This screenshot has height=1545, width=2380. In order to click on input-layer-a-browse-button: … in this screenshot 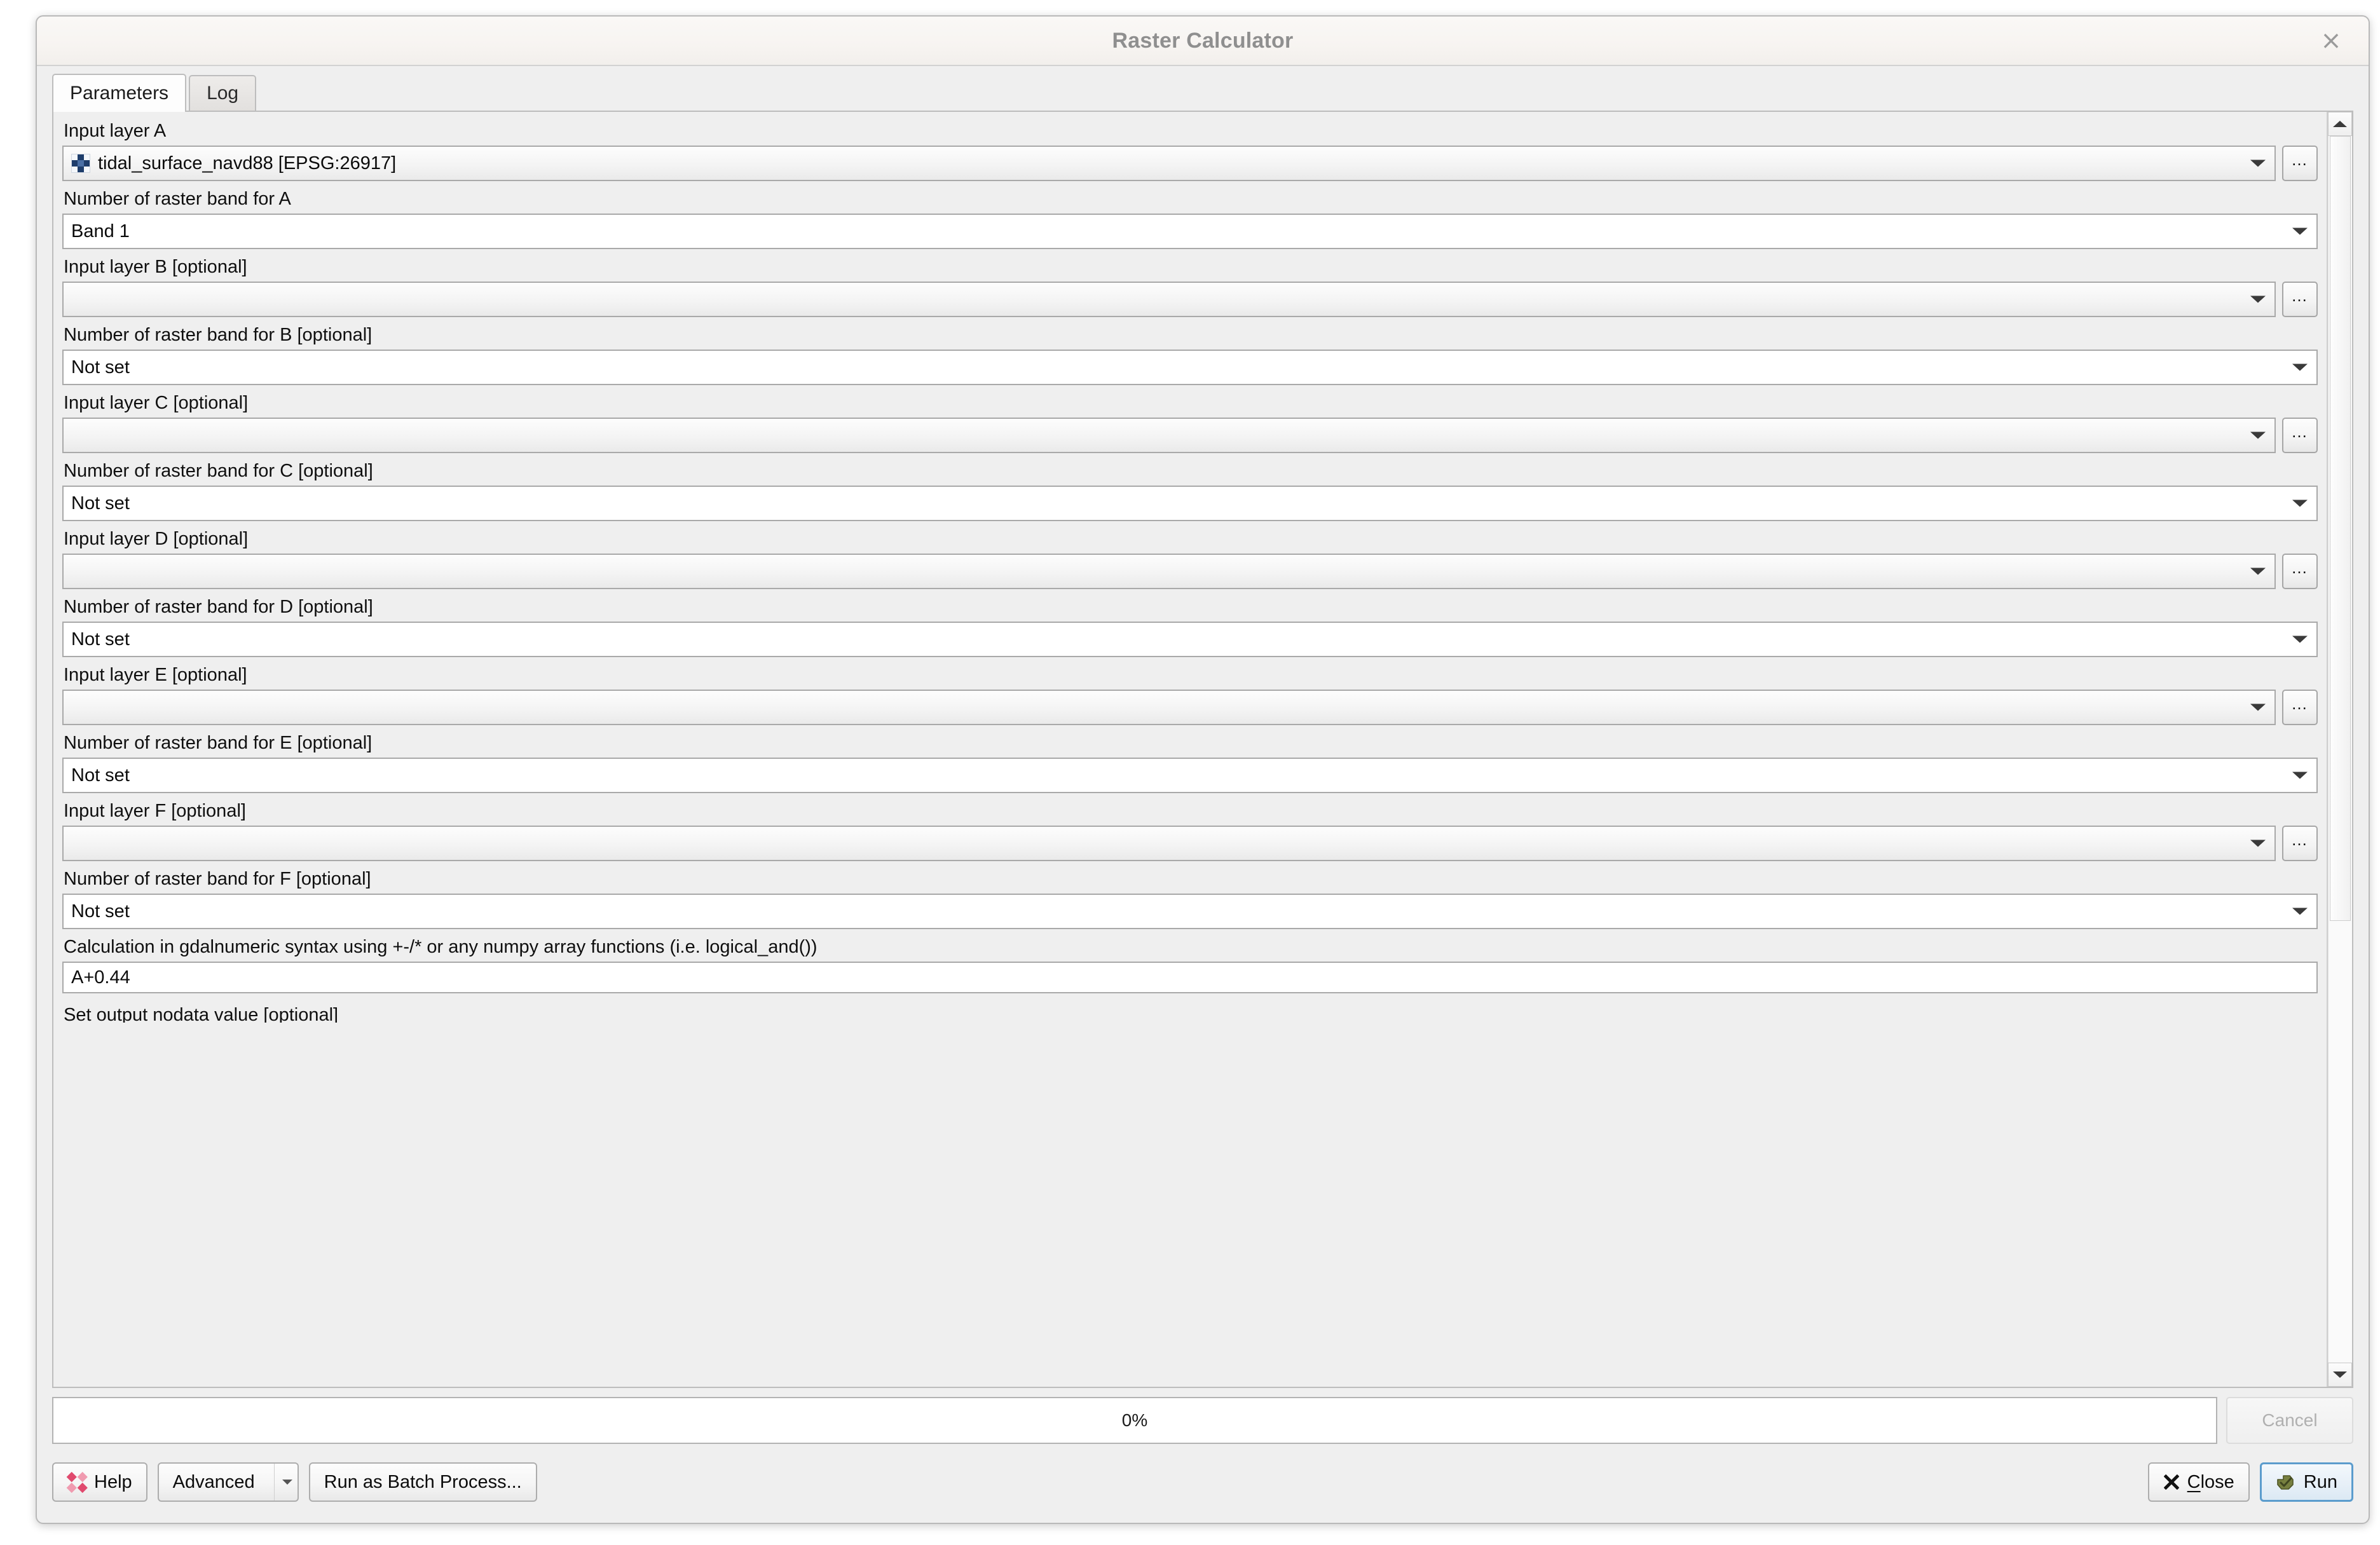, I will do `click(2300, 163)`.